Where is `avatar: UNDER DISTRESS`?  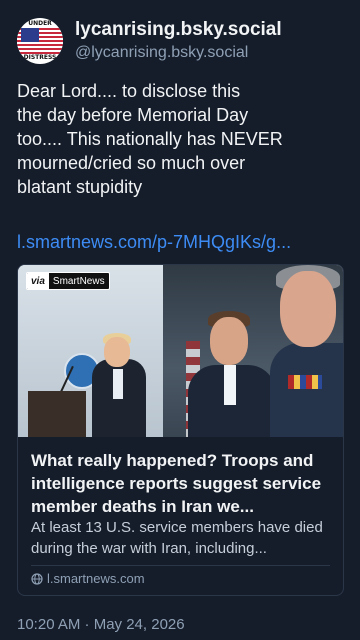
avatar: UNDER DISTRESS is located at coordinates (40, 41).